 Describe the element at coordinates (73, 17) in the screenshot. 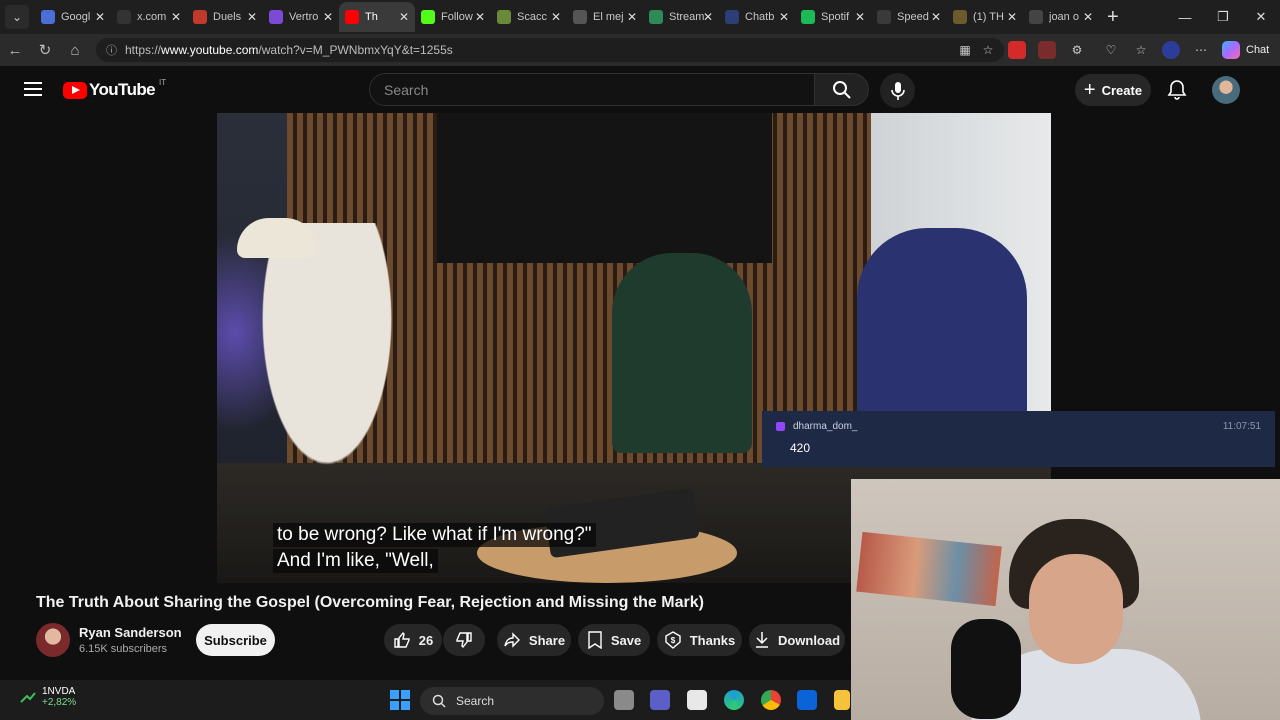

I see `browser-tab: Googl ✕` at that location.